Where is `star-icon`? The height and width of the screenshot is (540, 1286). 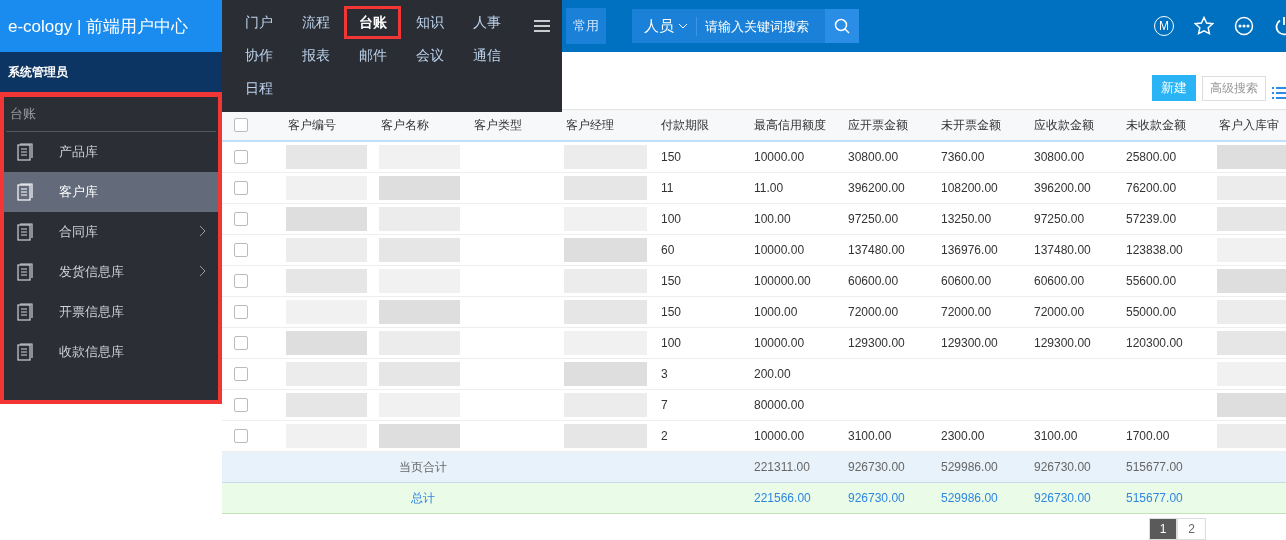 star-icon is located at coordinates (1204, 26).